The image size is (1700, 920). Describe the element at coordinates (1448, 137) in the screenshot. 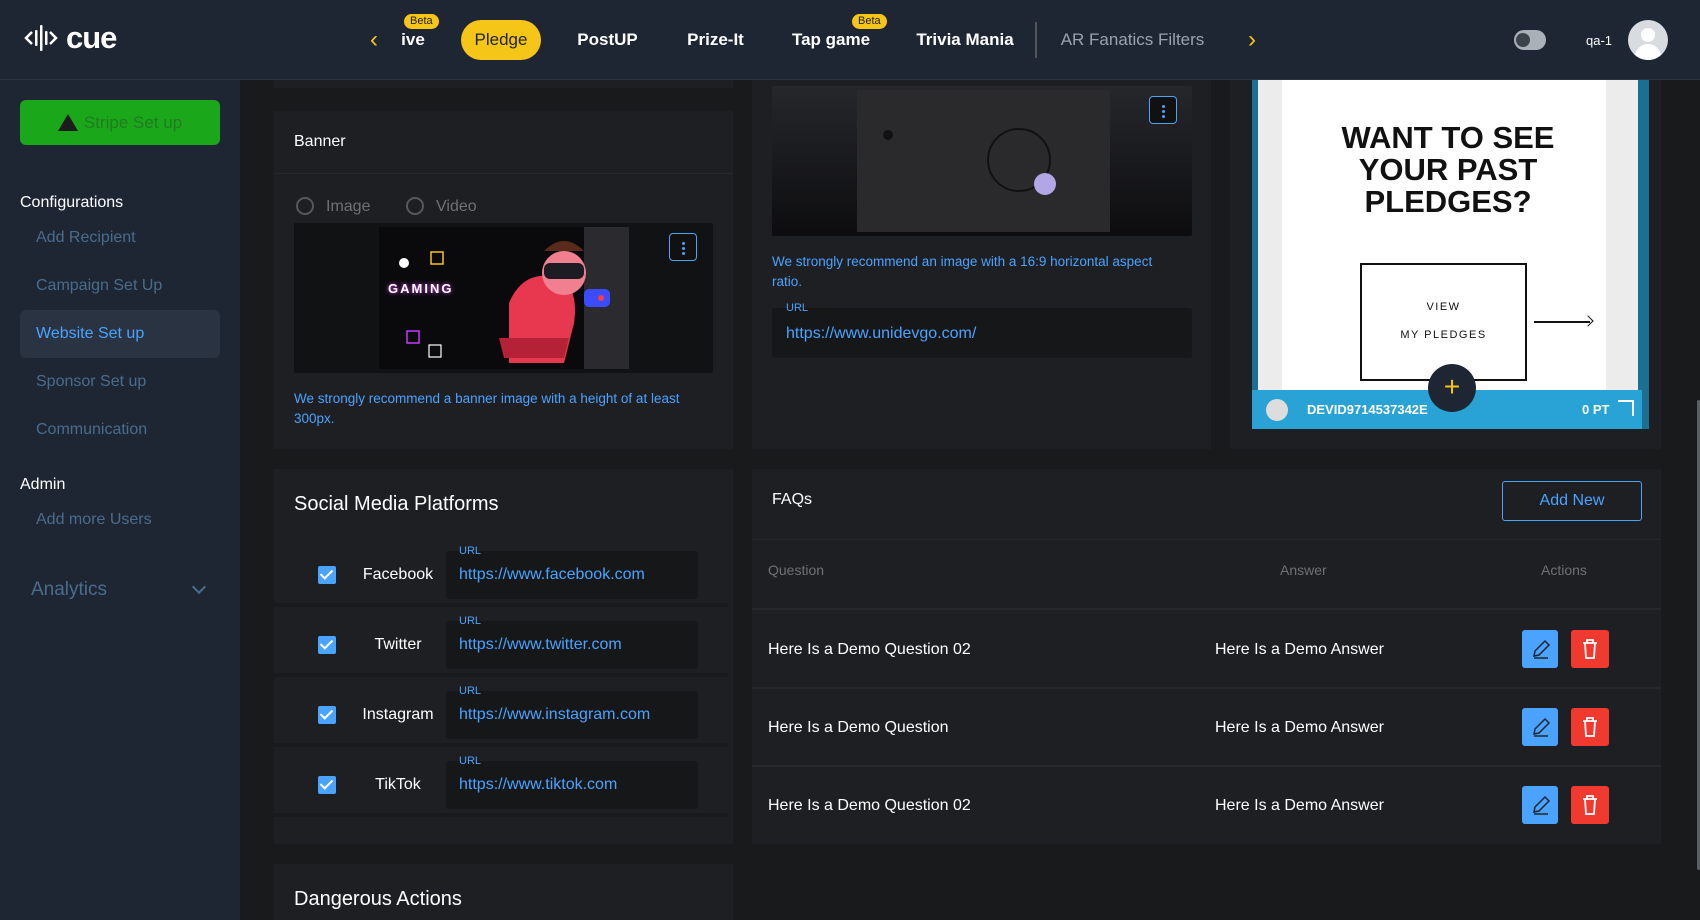

I see `headline-line-1: WANT TO SEE` at that location.